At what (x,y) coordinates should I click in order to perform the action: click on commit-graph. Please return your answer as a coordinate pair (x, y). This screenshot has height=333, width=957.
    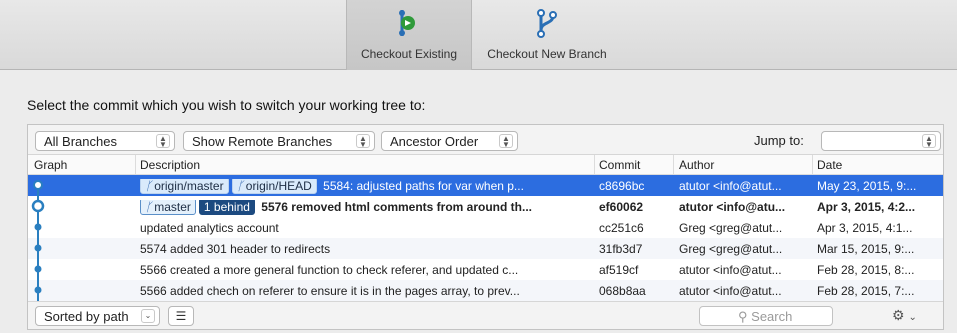
    Looking at the image, I should click on (38, 240).